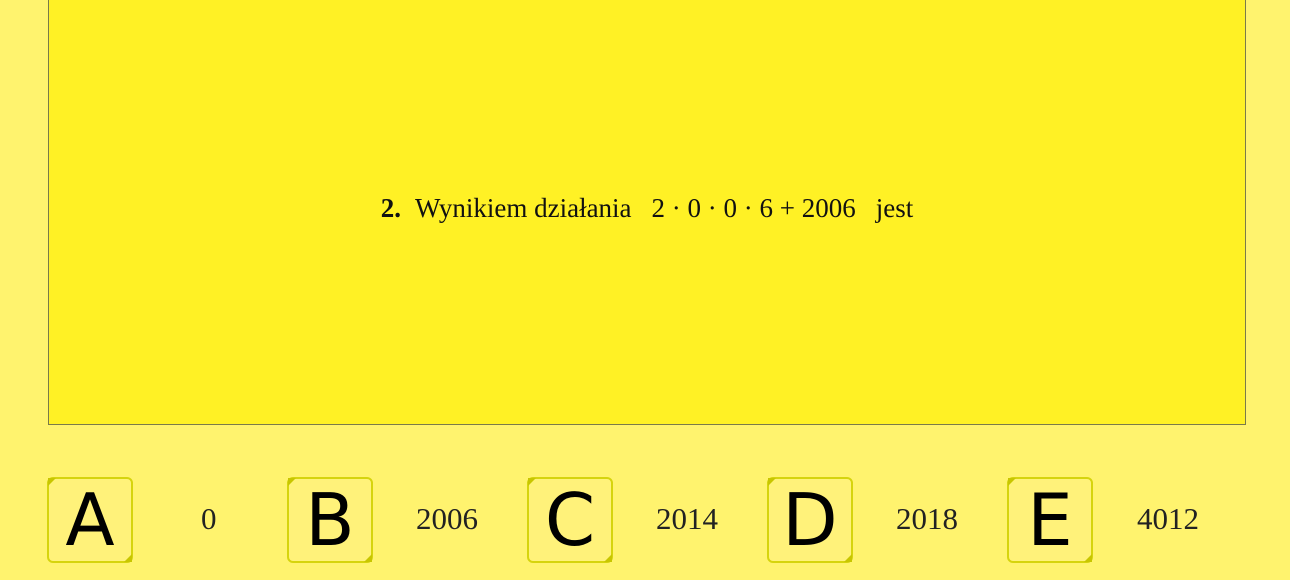  I want to click on question-number: 2., so click(390, 208).